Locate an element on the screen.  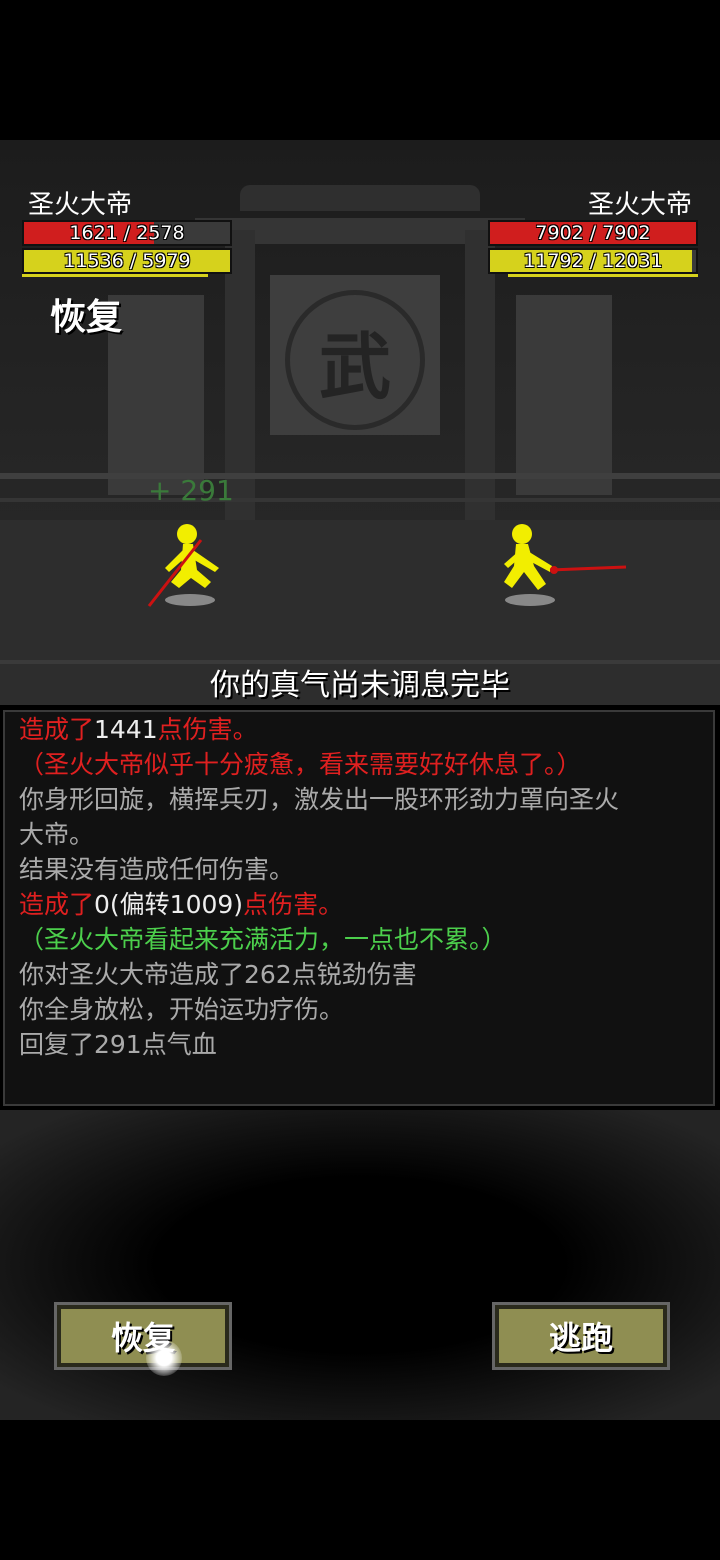
player-fighter is located at coordinates (183, 565).